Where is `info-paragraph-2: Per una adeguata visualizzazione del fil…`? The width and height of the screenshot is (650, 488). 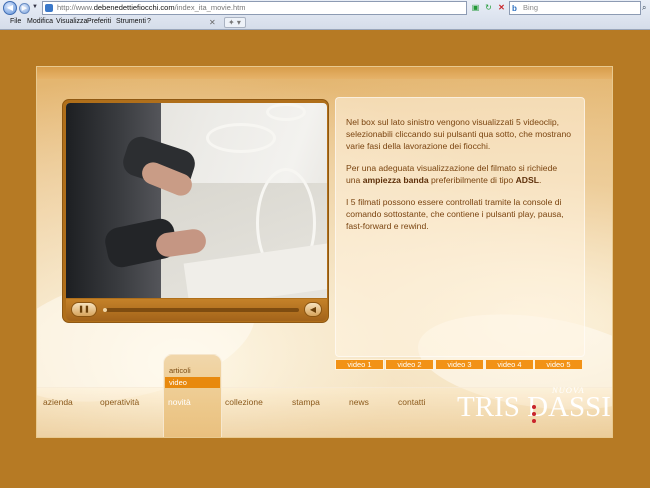
info-paragraph-2: Per una adeguata visualizzazione del fil… is located at coordinates (459, 174).